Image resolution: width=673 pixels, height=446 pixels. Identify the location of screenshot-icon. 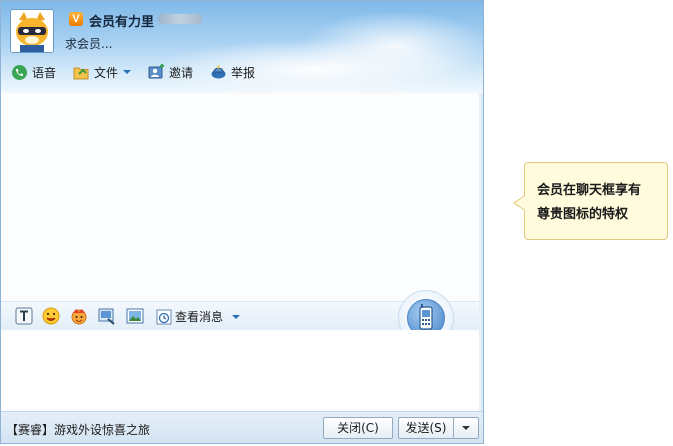
(107, 316).